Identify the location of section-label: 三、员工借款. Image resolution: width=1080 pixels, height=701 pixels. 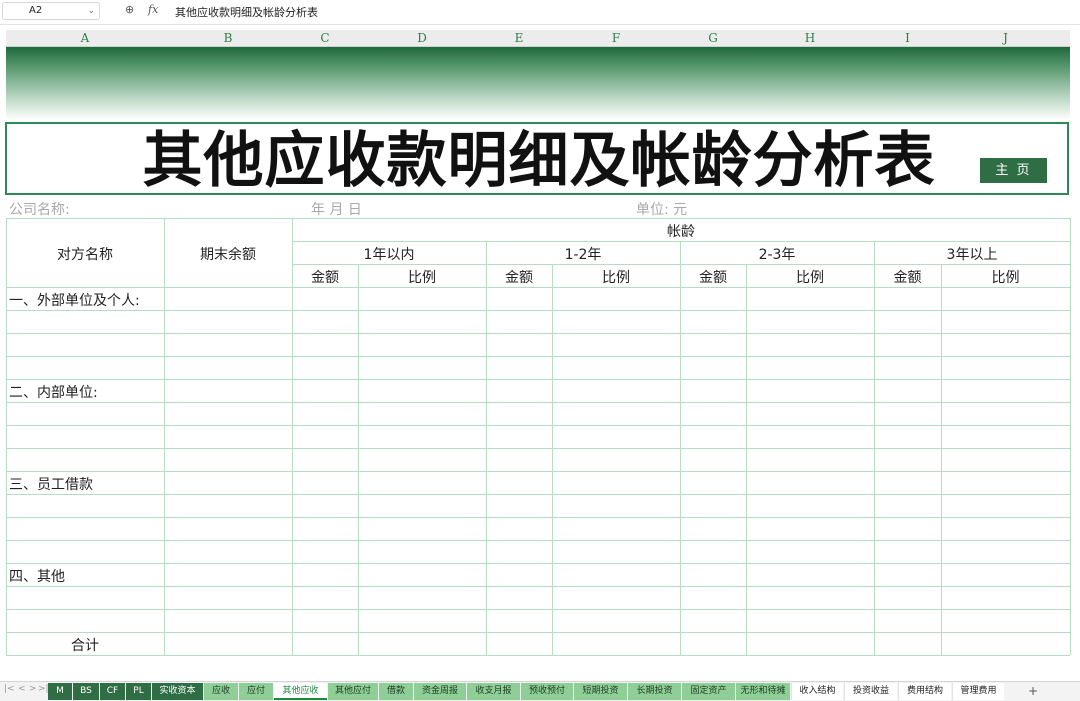
(51, 485).